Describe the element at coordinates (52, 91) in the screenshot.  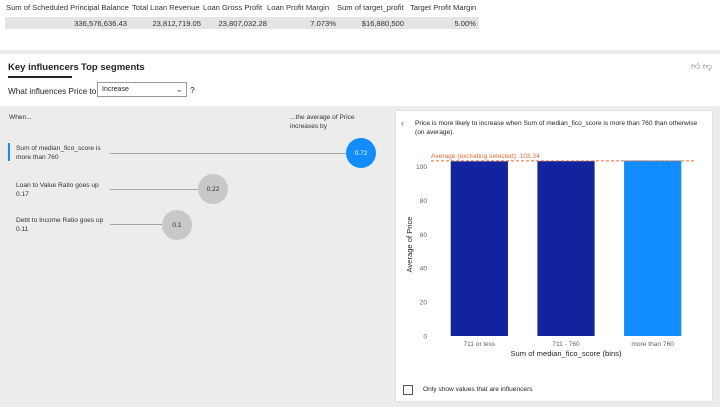
I see `question-label: What influences Price to` at that location.